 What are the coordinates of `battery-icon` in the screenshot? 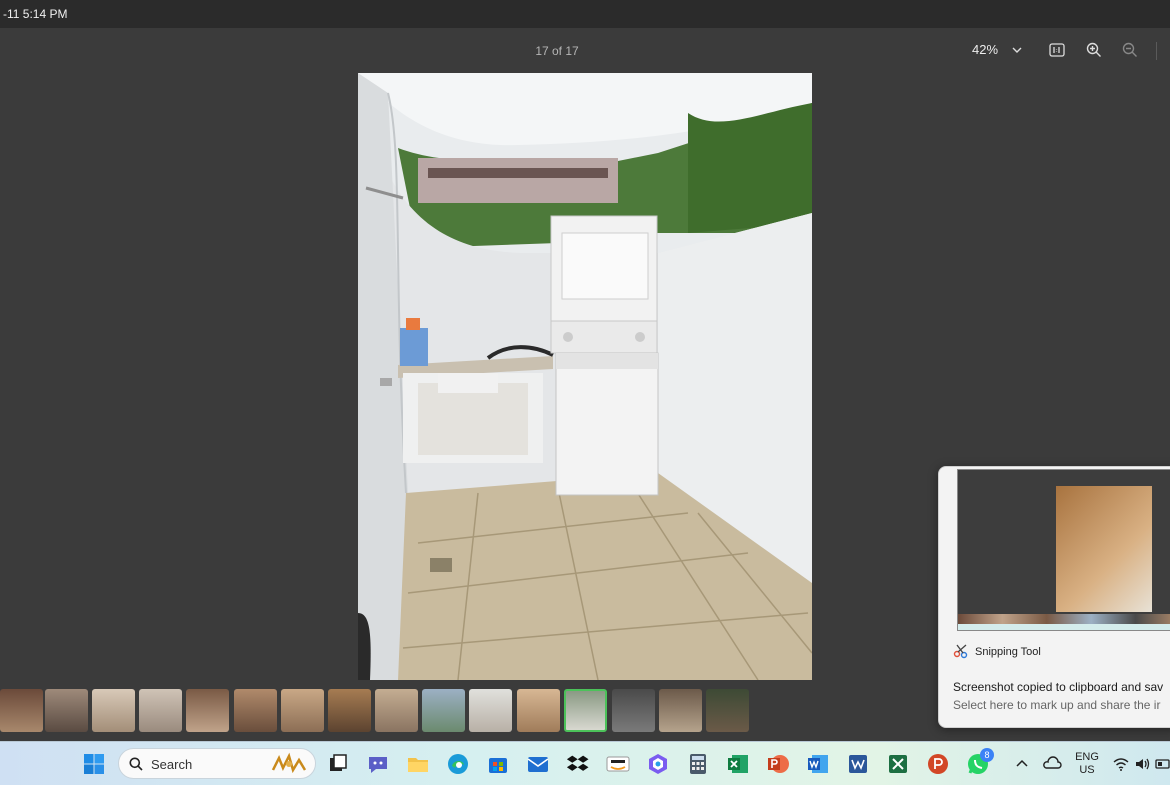 It's located at (1162, 764).